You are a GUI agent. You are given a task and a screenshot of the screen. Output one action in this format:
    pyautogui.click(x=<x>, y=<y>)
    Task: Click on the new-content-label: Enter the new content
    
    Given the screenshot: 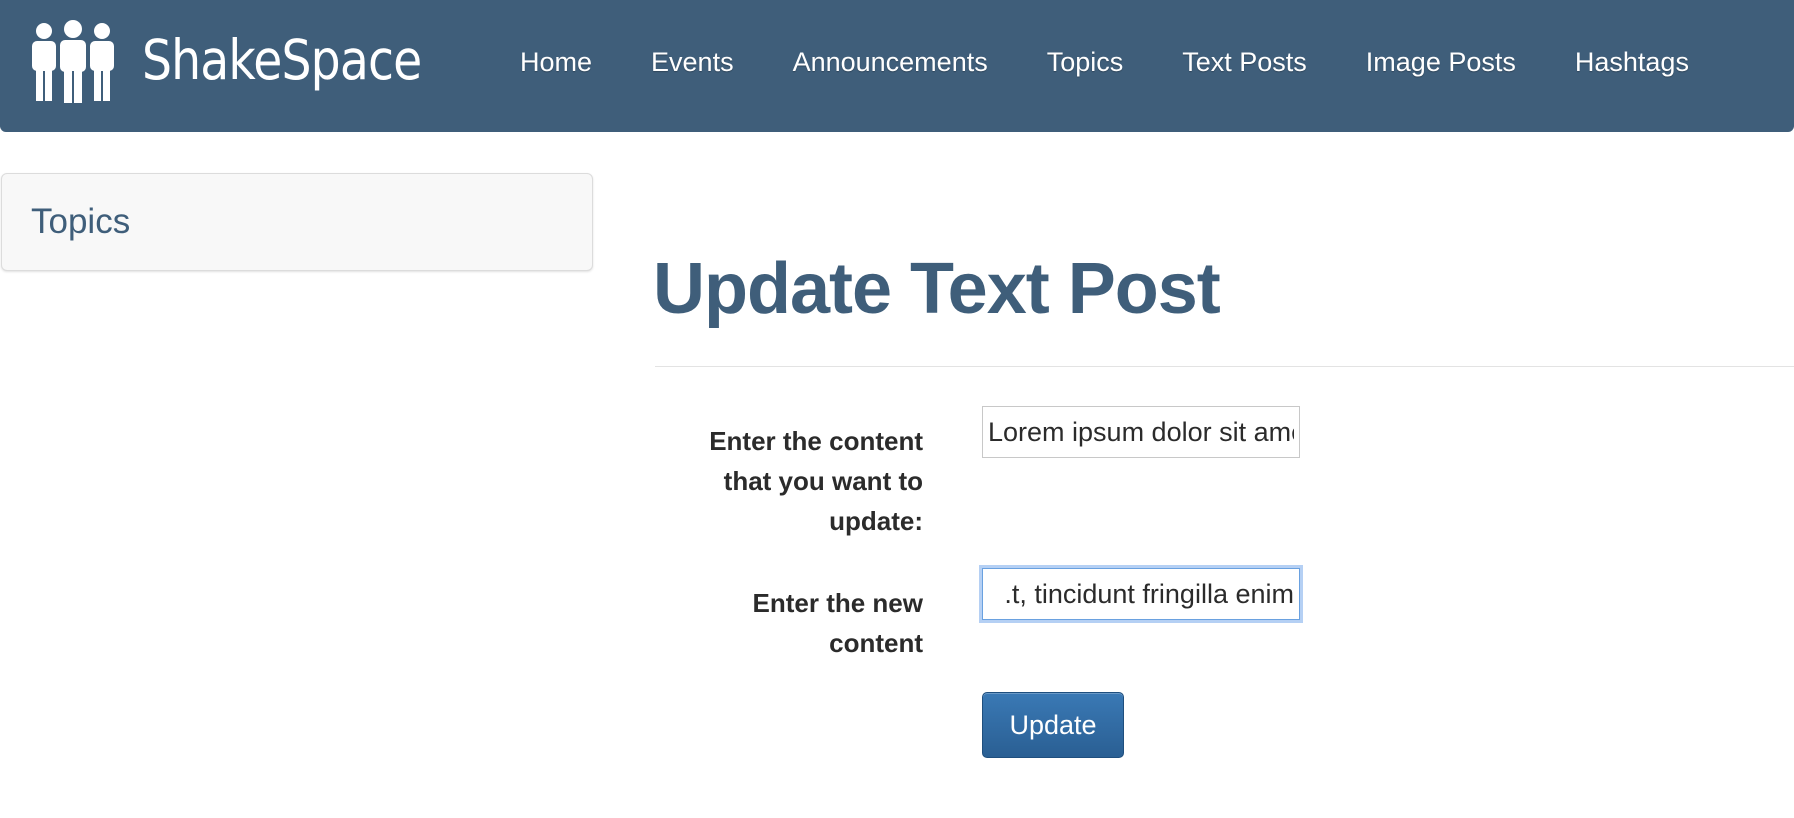 What is the action you would take?
    pyautogui.click(x=837, y=623)
    